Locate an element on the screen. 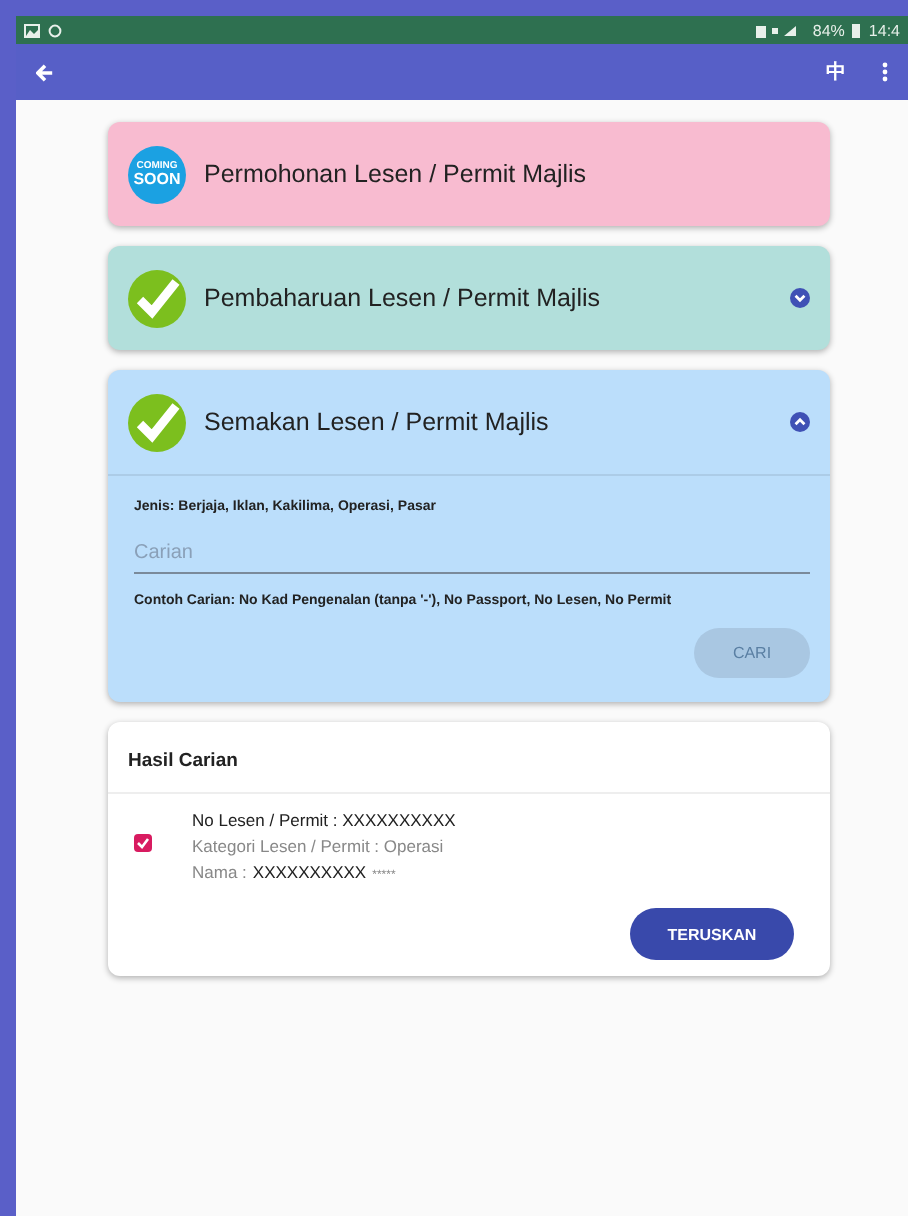 The height and width of the screenshot is (1216, 908). results-title: Hasil Carian is located at coordinates (469, 758).